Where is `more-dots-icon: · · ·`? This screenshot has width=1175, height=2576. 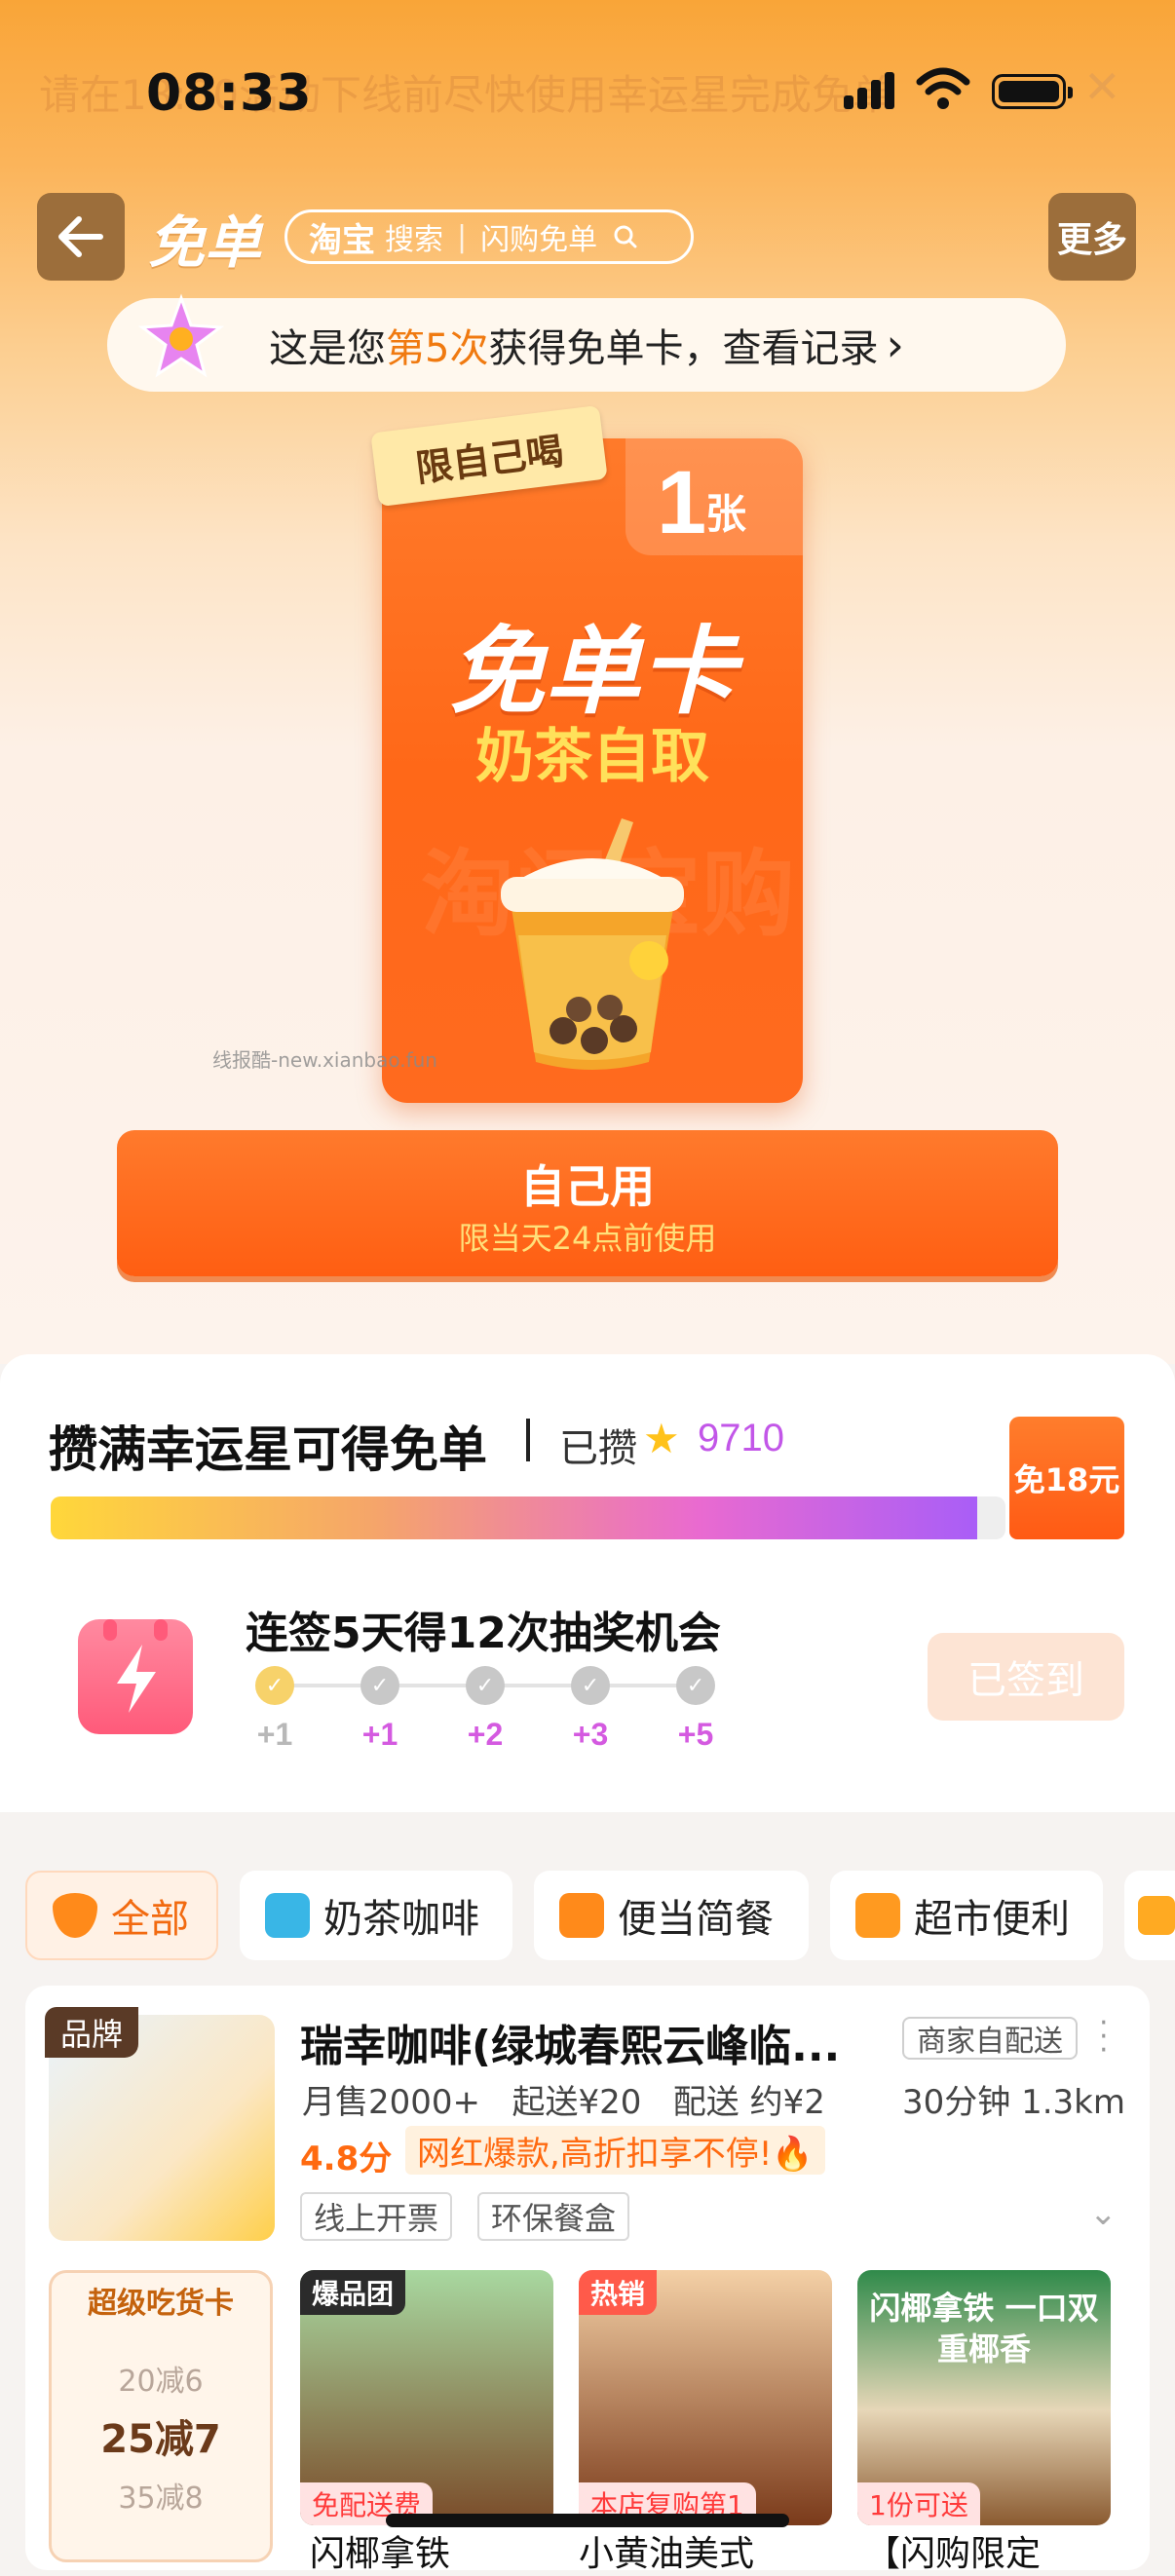 more-dots-icon: · · · is located at coordinates (1104, 2037).